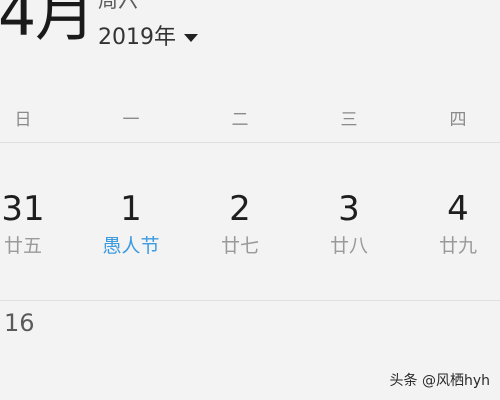  What do you see at coordinates (250, 142) in the screenshot?
I see `header-divider` at bounding box center [250, 142].